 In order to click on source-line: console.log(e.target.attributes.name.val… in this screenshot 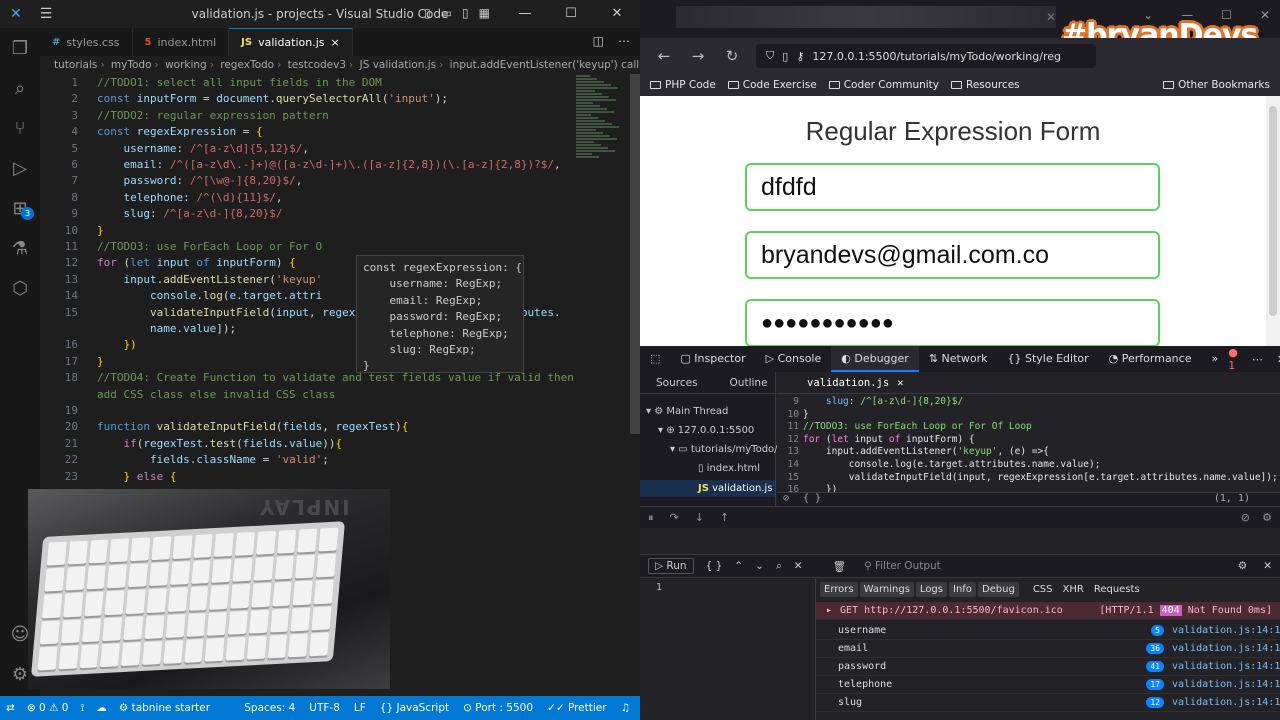, I will do `click(952, 464)`.